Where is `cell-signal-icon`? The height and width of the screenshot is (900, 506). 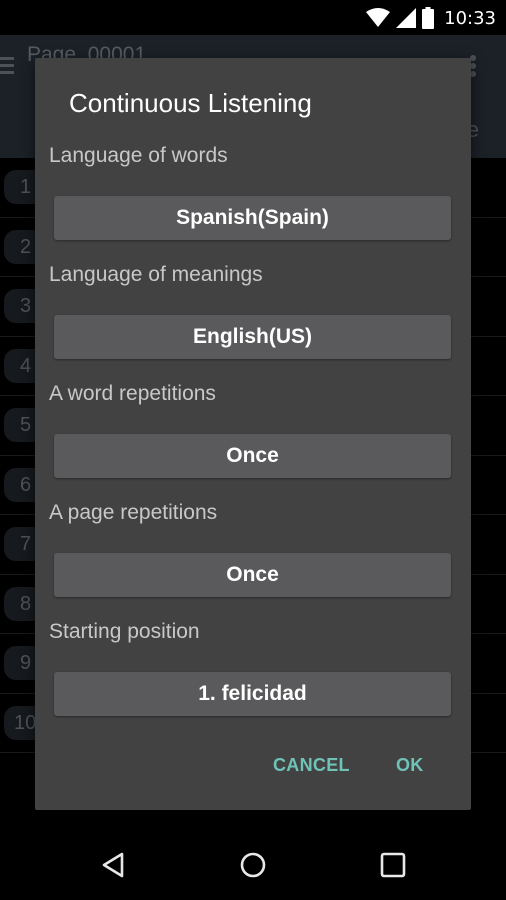 cell-signal-icon is located at coordinates (406, 18).